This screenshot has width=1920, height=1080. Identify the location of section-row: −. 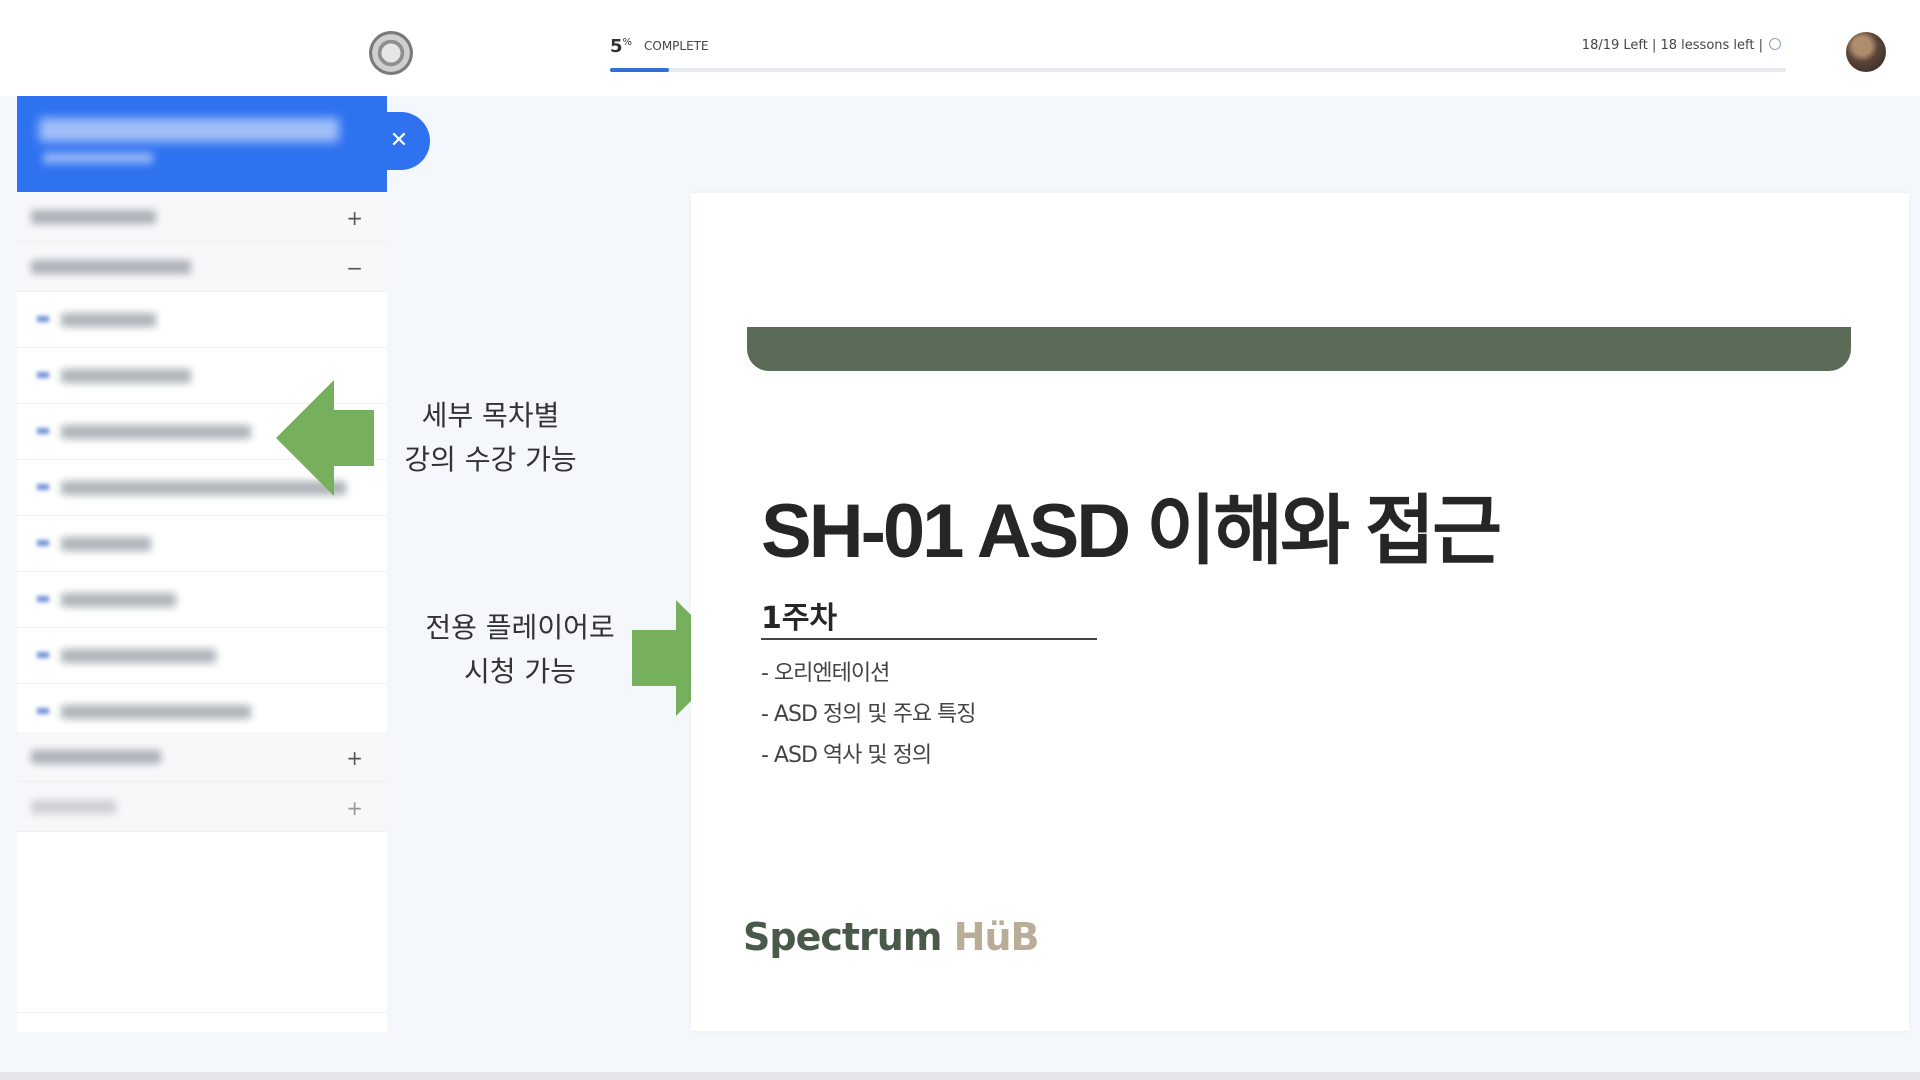
(202, 267).